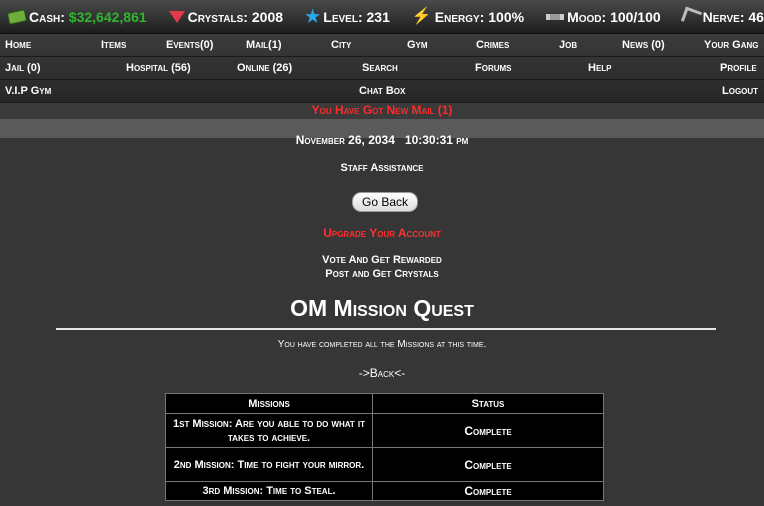 This screenshot has width=764, height=506. Describe the element at coordinates (217, 16) in the screenshot. I see `crystals-label: Crystals:` at that location.